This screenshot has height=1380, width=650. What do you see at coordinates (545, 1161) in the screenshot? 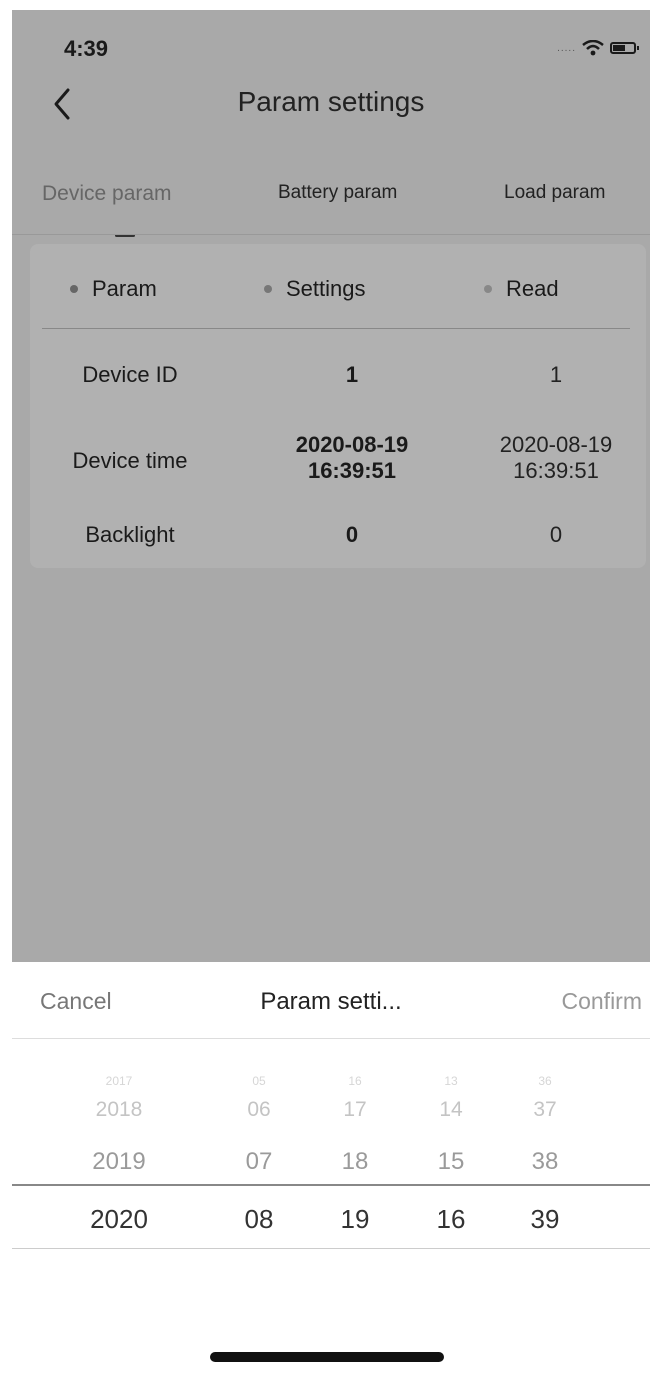
I see `picker-option: 38` at bounding box center [545, 1161].